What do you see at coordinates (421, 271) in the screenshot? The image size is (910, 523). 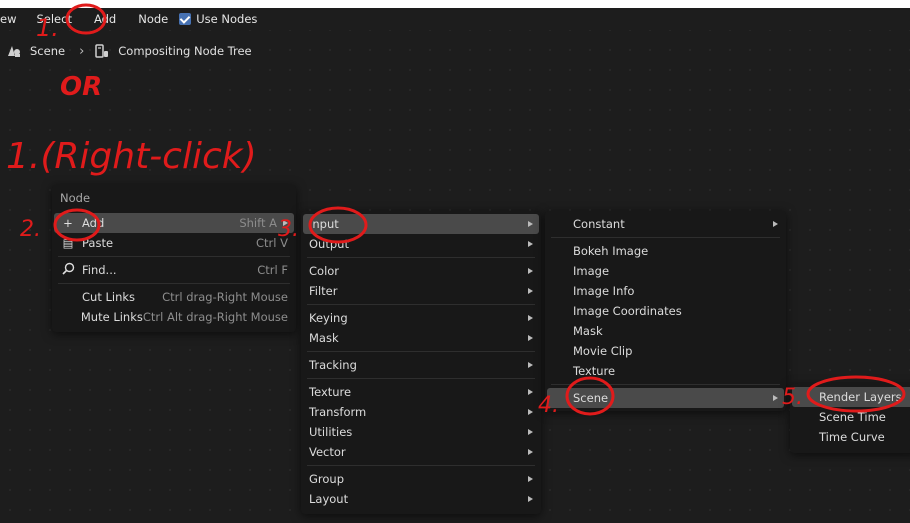 I see `add-menu-color: Color` at bounding box center [421, 271].